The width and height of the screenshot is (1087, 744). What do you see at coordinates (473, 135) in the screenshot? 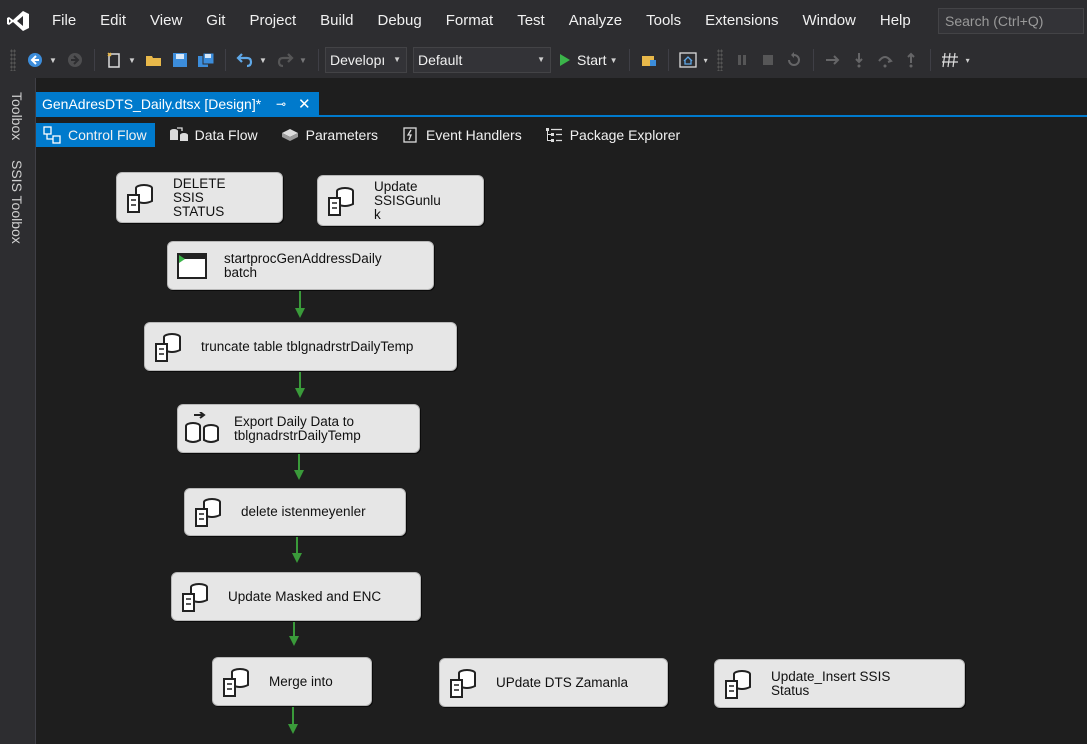
I see `tab-event-handlers-label: Event Handlers` at bounding box center [473, 135].